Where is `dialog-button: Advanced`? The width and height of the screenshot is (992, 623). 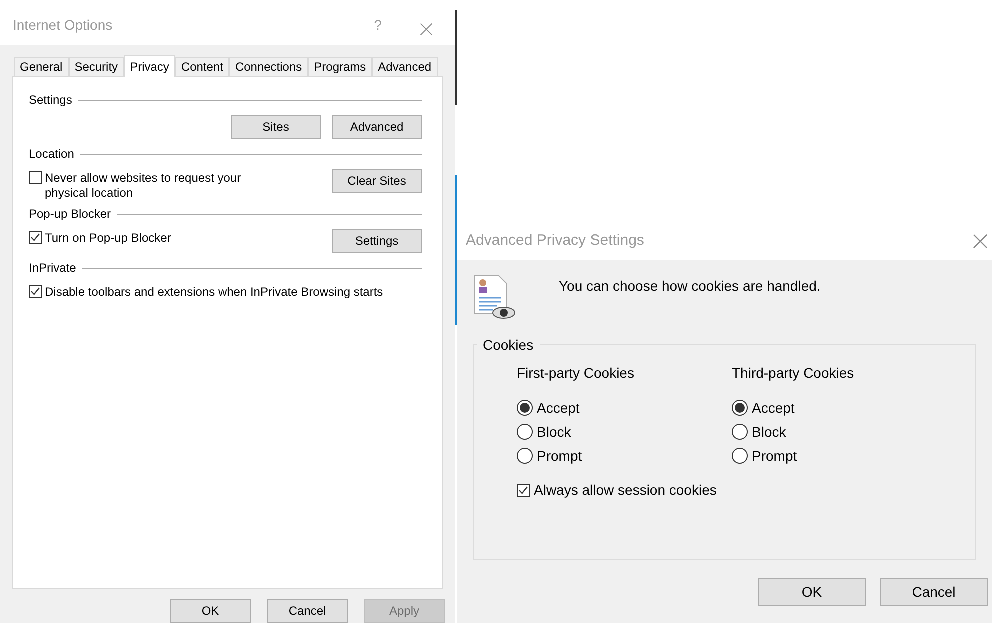 dialog-button: Advanced is located at coordinates (377, 127).